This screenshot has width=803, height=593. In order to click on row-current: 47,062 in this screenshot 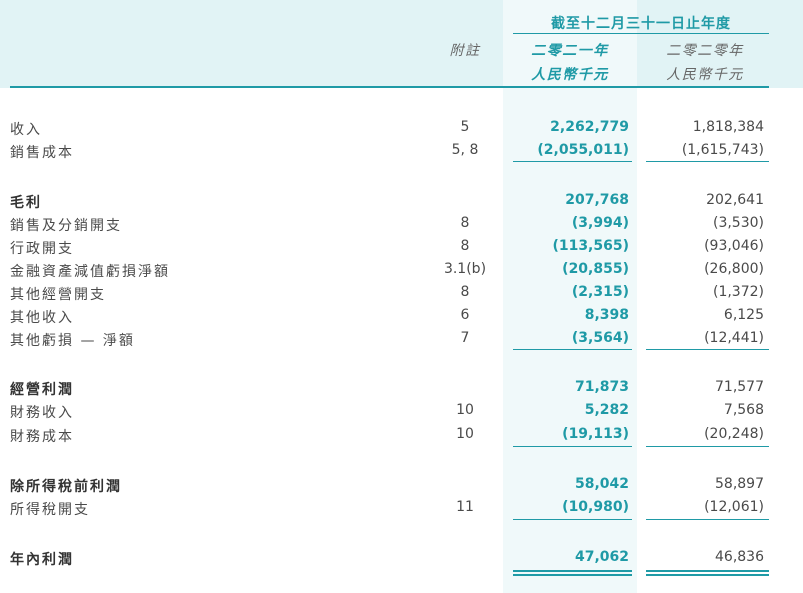, I will do `click(601, 557)`.